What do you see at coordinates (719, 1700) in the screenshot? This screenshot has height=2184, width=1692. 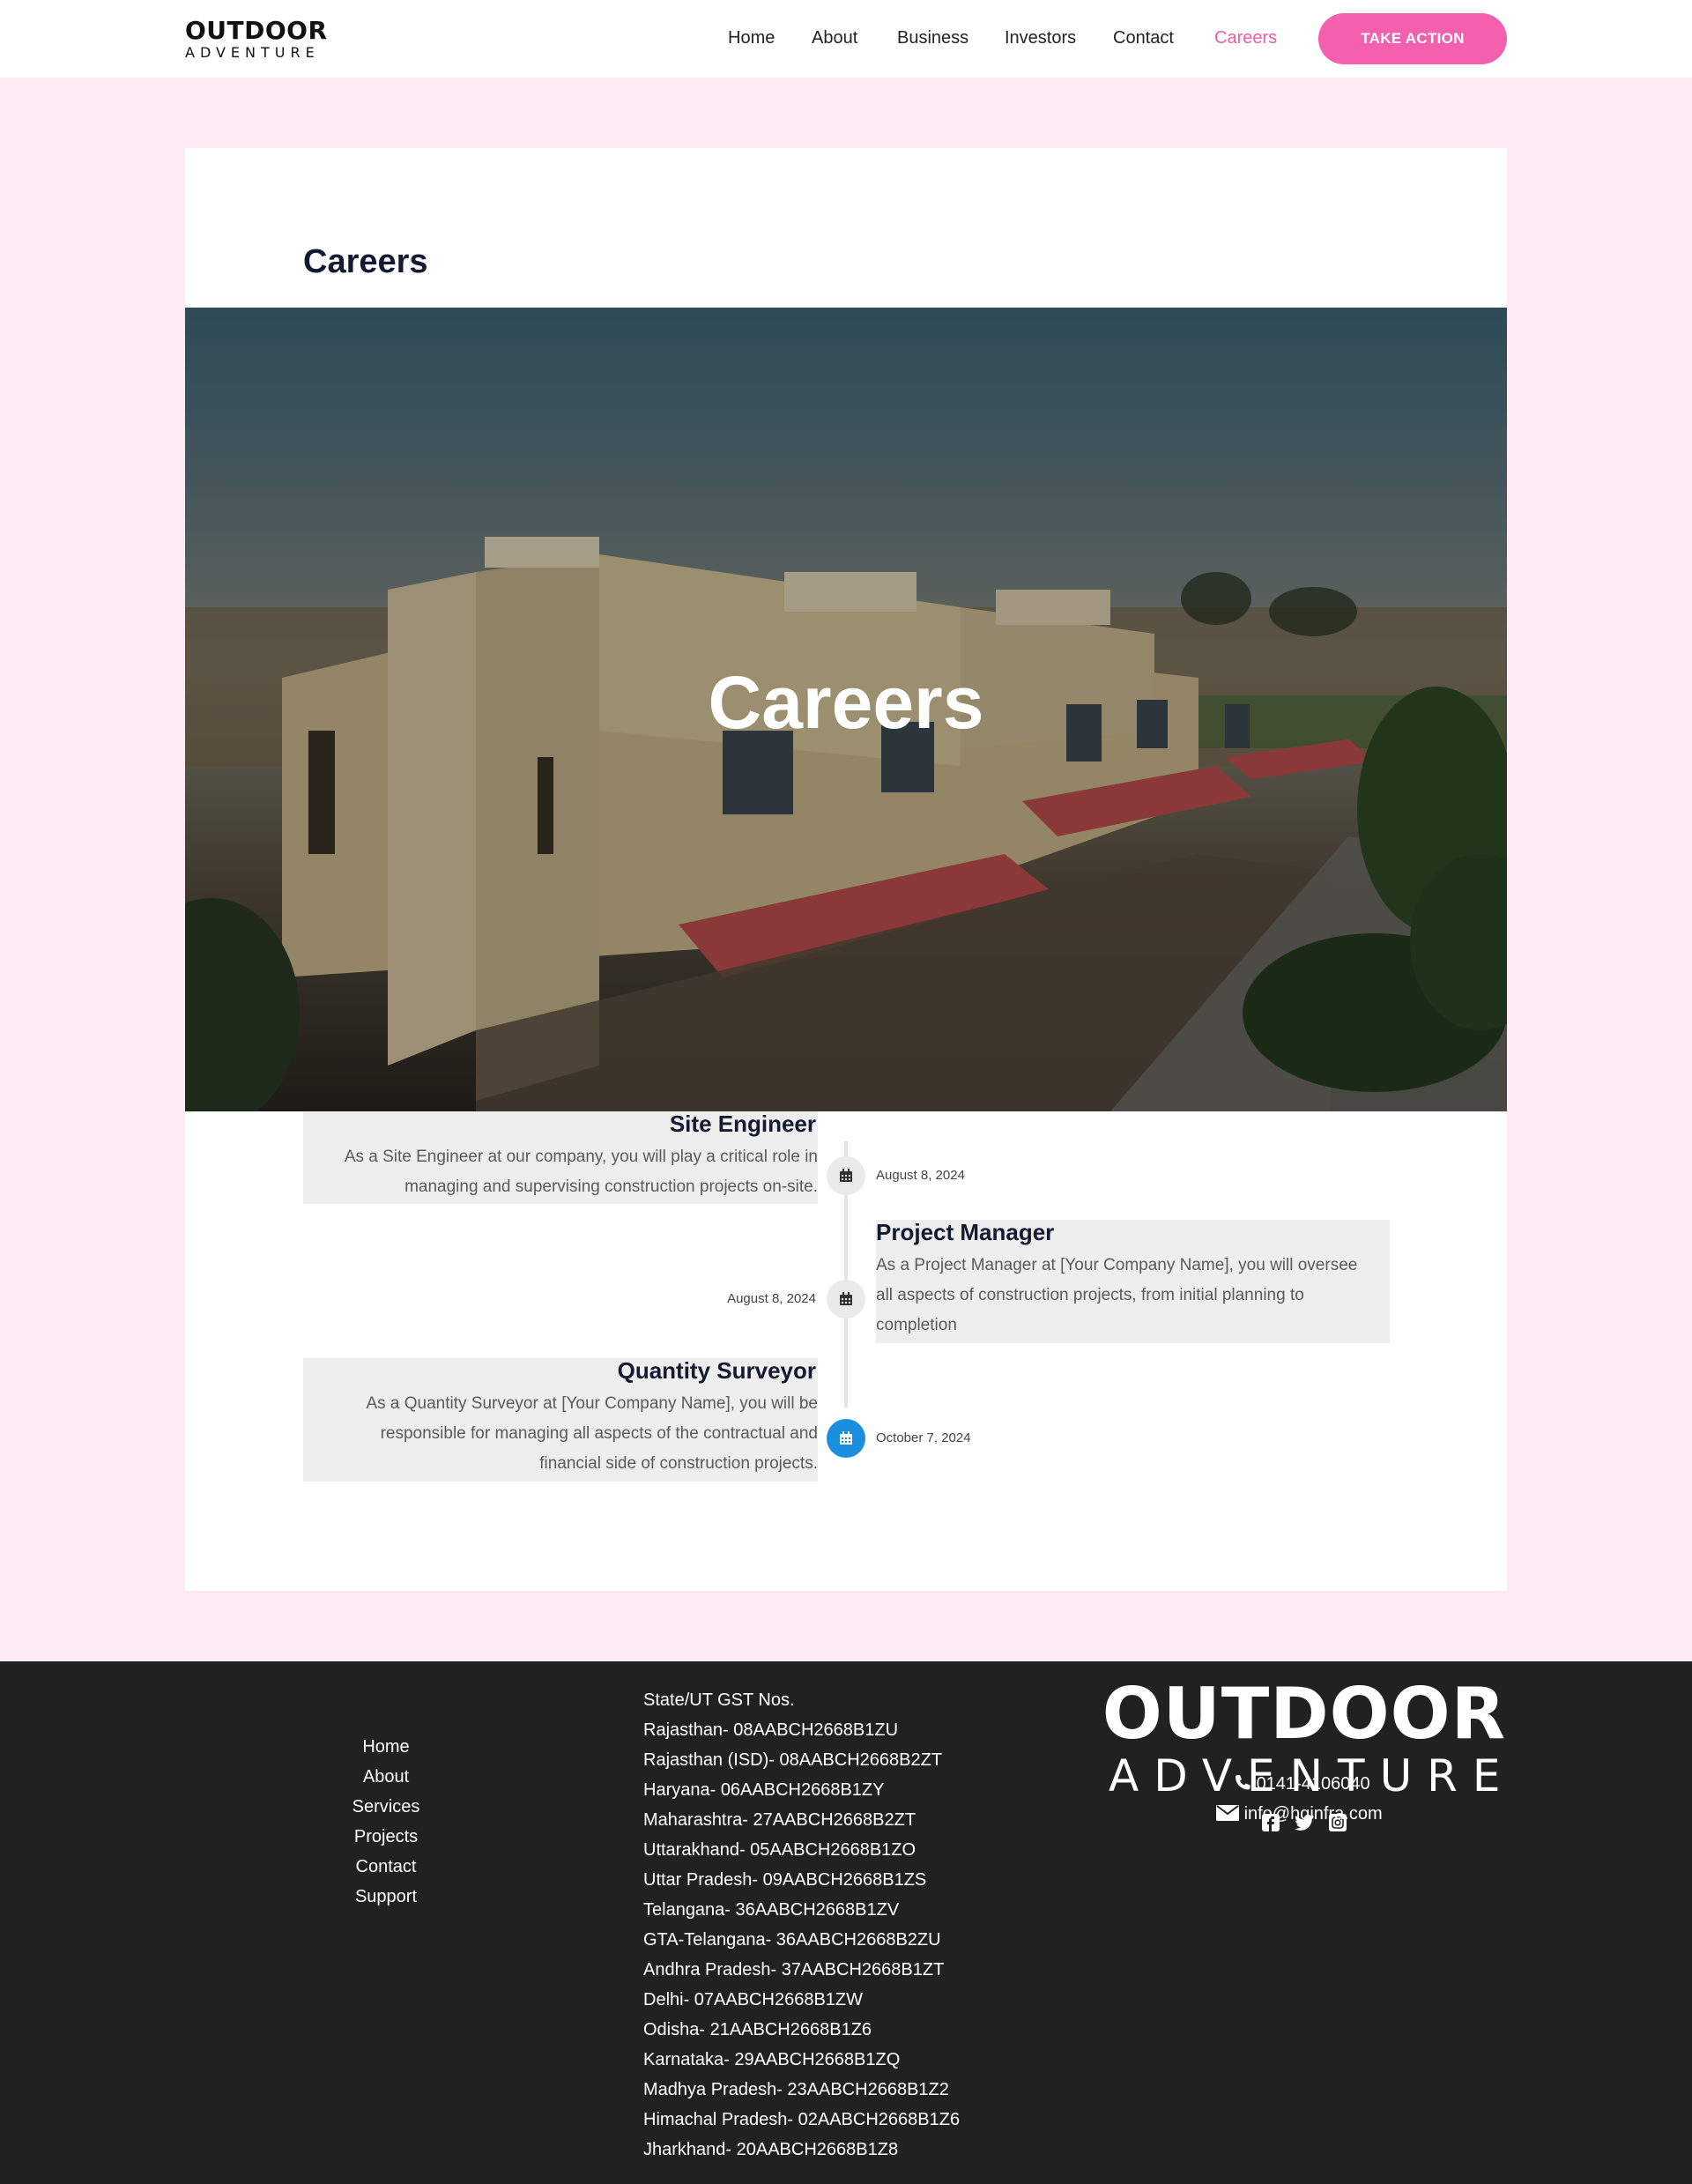 I see `gst-heading: State/UT GST Nos.` at bounding box center [719, 1700].